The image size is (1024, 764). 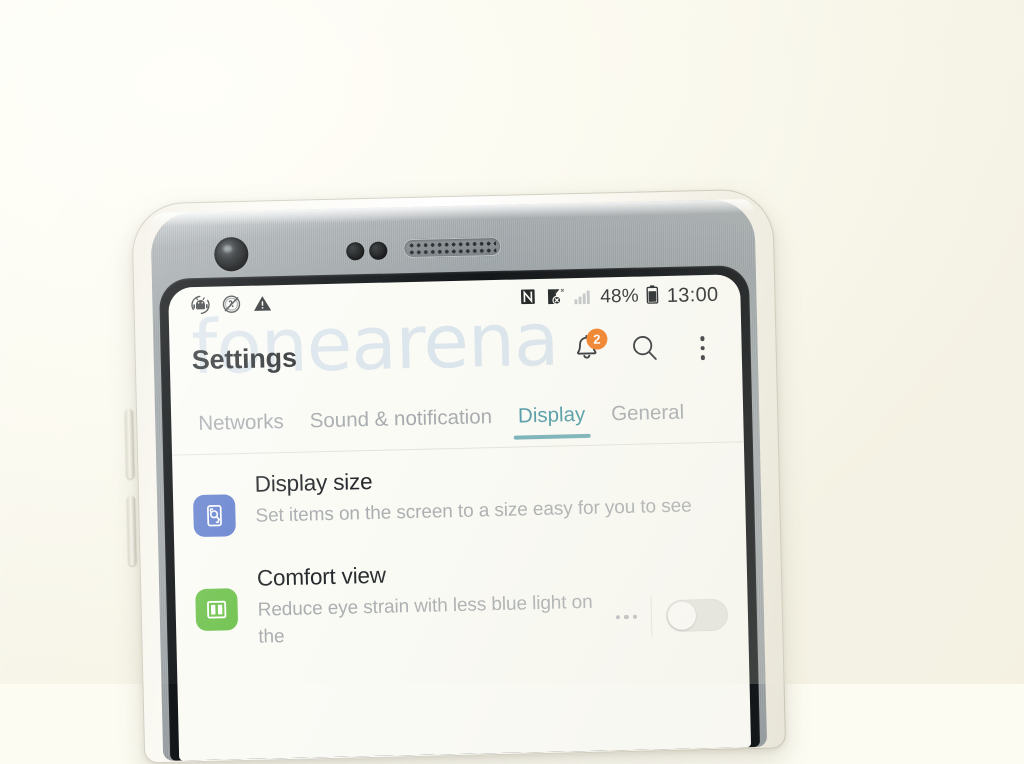 What do you see at coordinates (597, 339) in the screenshot?
I see `notification-badge: 2` at bounding box center [597, 339].